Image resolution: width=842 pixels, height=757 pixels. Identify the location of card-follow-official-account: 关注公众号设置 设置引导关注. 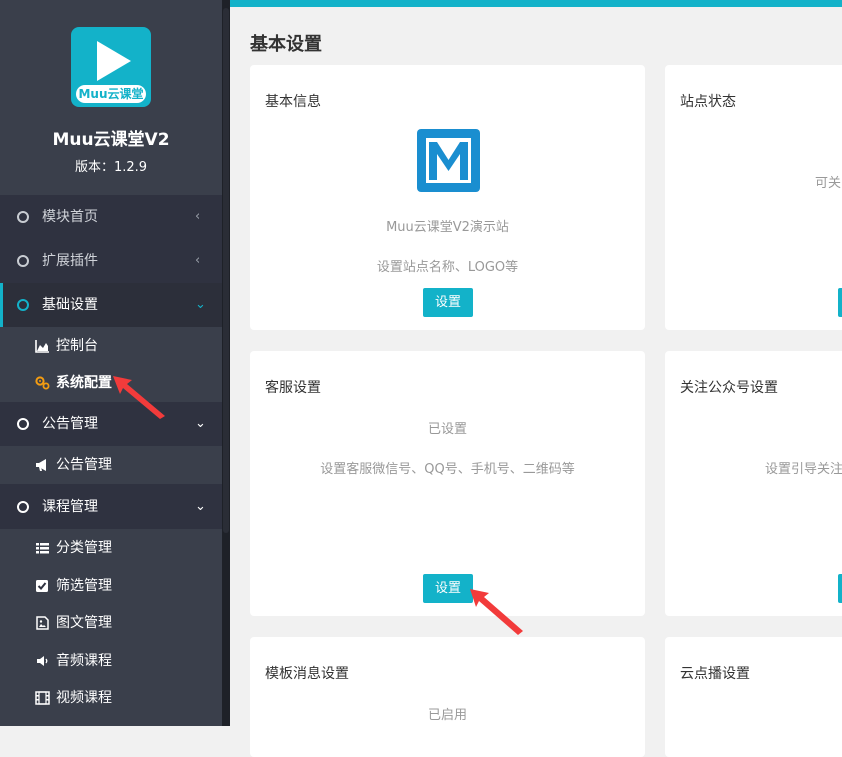
(753, 483).